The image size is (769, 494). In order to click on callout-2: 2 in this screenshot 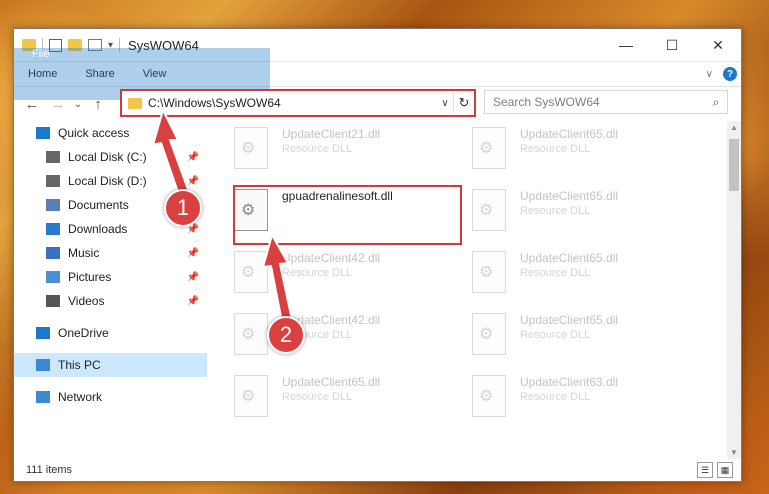, I will do `click(286, 335)`.